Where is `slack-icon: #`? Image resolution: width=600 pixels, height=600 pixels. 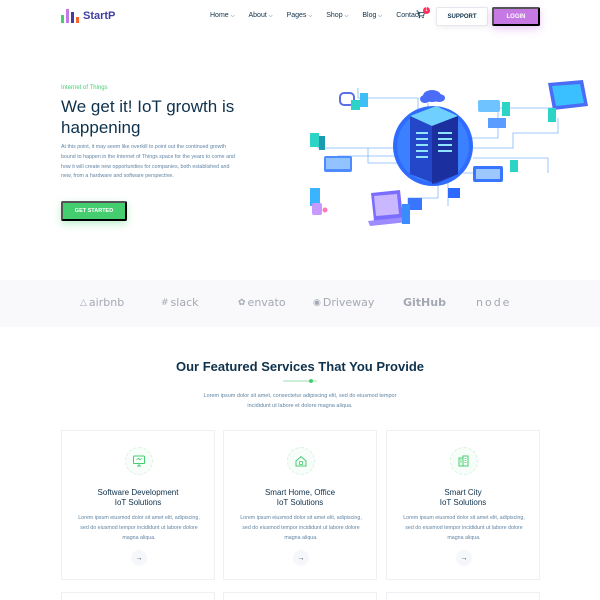 slack-icon: # is located at coordinates (165, 302).